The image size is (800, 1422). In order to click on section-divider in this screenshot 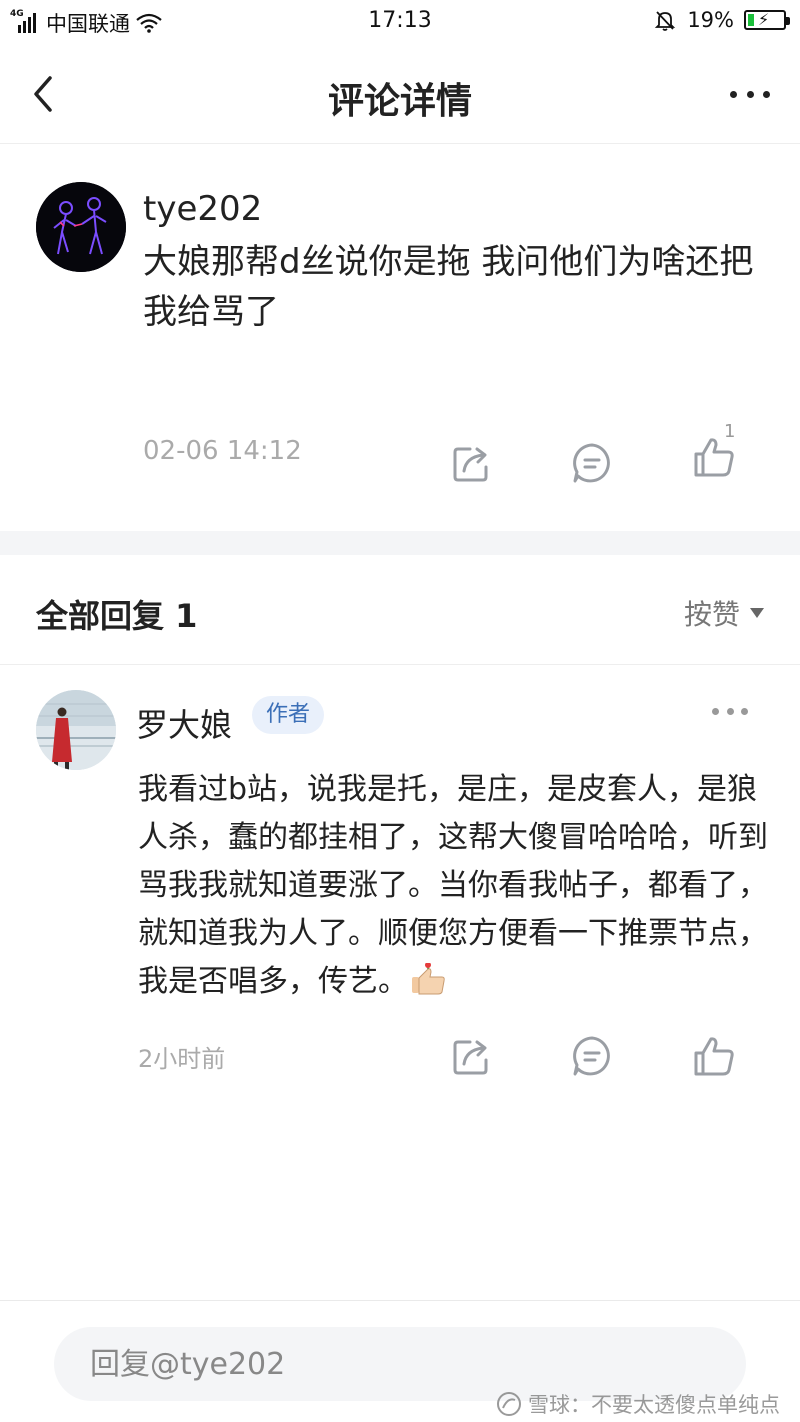, I will do `click(400, 543)`.